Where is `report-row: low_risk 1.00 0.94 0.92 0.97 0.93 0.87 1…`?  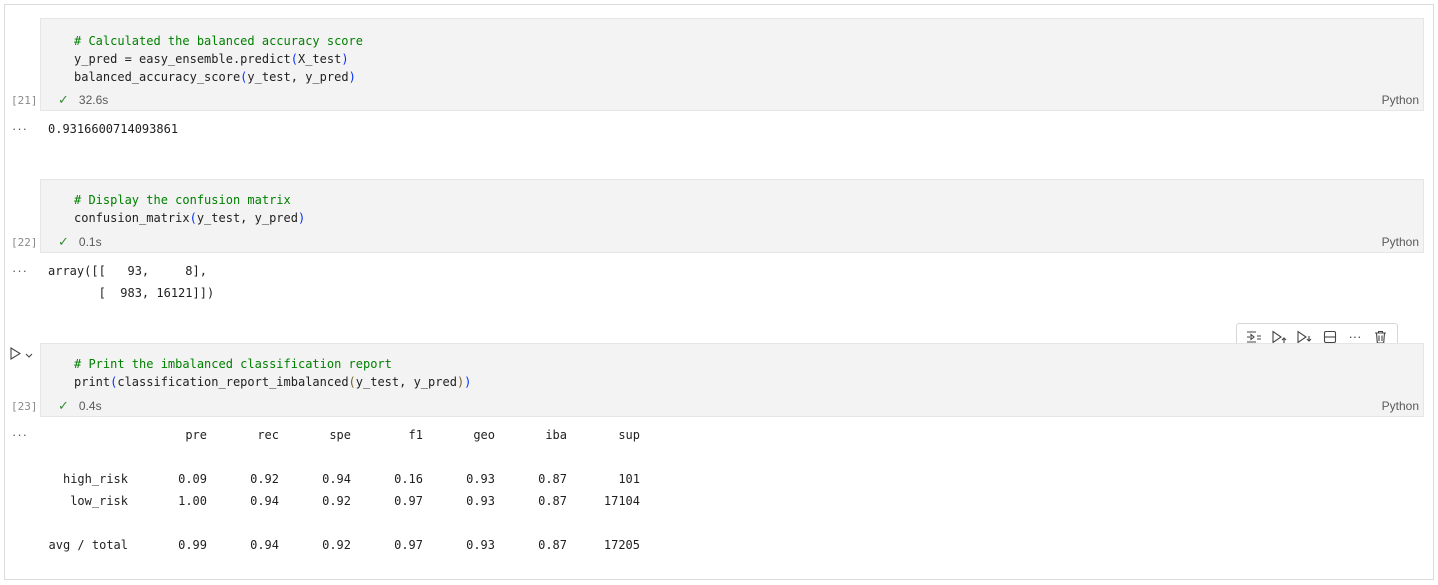 report-row: low_risk 1.00 0.94 0.92 0.97 0.93 0.87 1… is located at coordinates (350, 503).